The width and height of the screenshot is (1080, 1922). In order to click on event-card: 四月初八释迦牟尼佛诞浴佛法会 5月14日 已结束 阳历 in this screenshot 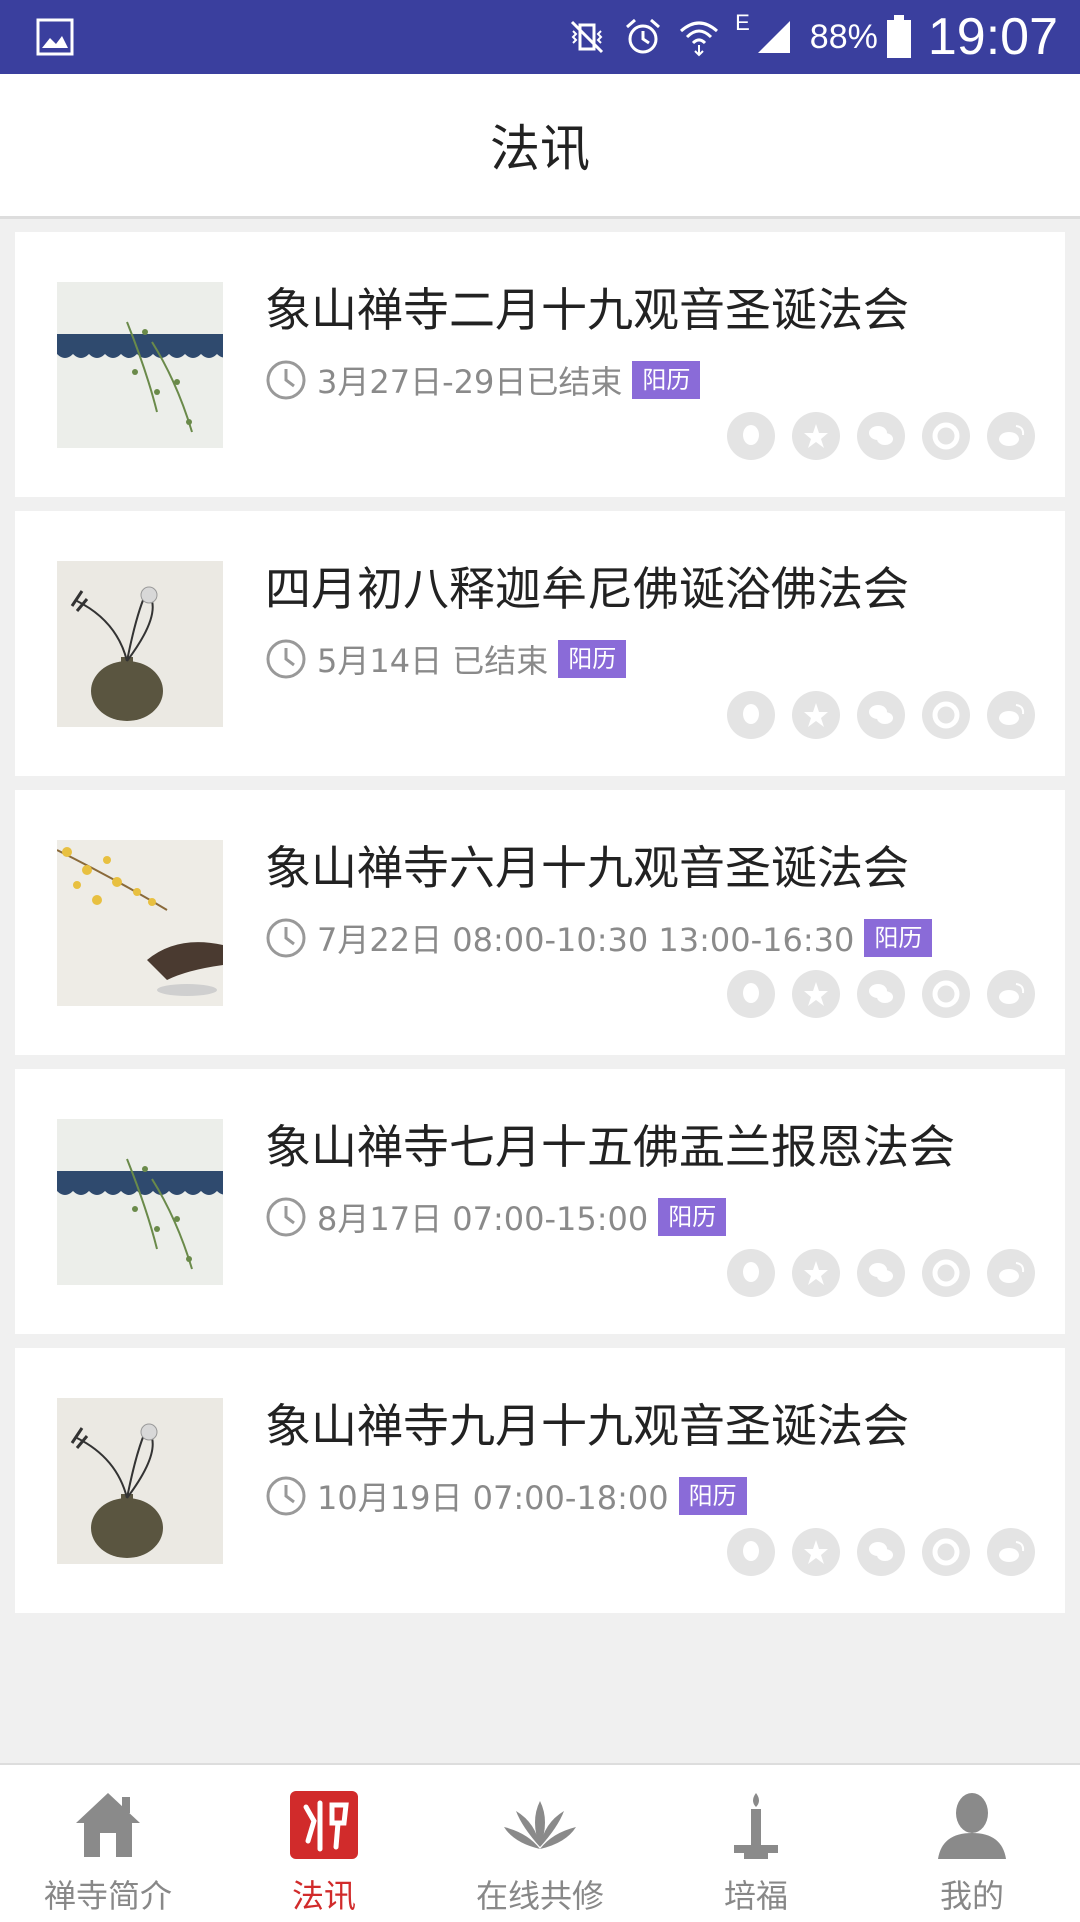, I will do `click(540, 643)`.